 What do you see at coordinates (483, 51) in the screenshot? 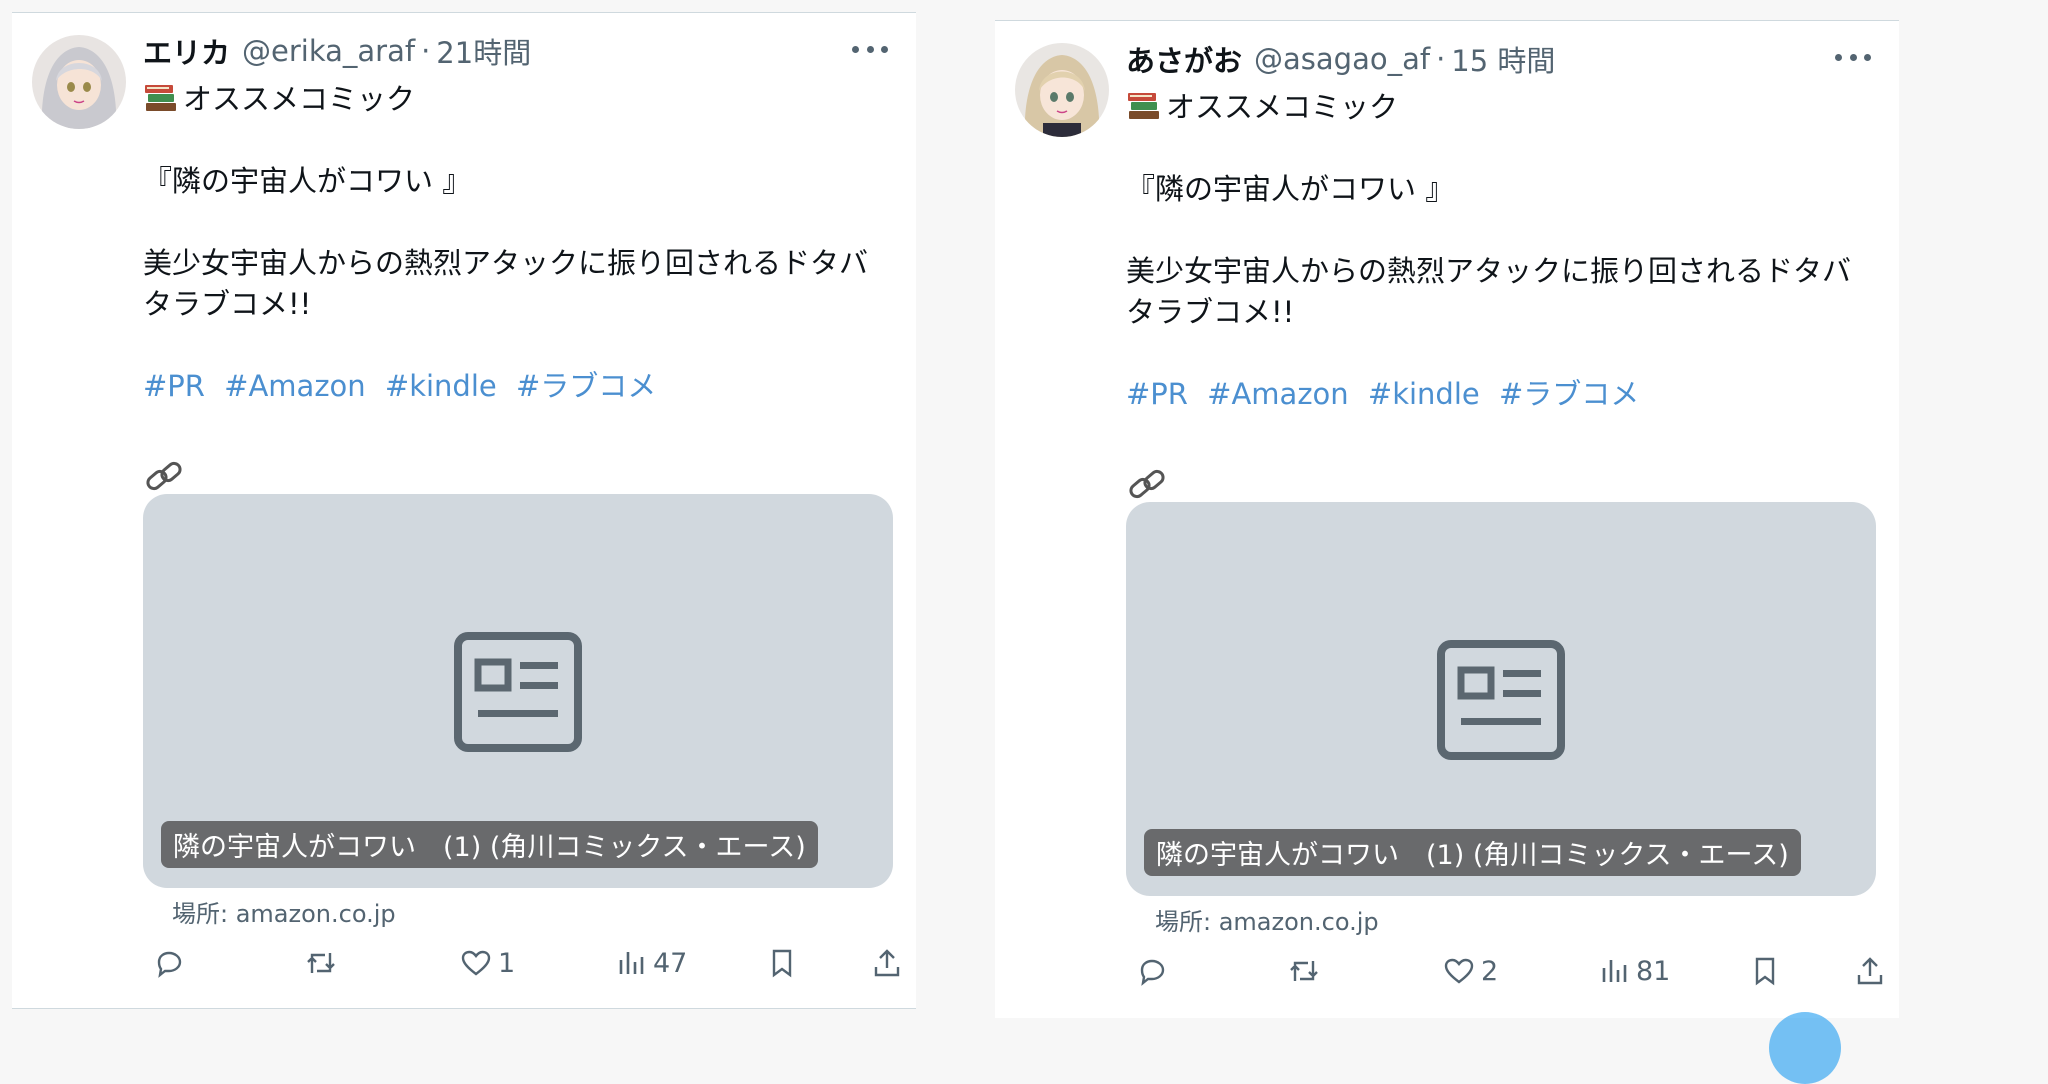
I see `timestamp: 21時間` at bounding box center [483, 51].